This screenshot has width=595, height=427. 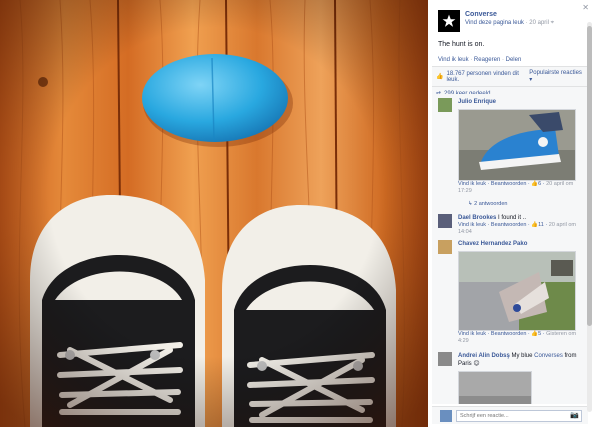 What do you see at coordinates (453, 60) in the screenshot?
I see `like-action: Vind ik leuk` at bounding box center [453, 60].